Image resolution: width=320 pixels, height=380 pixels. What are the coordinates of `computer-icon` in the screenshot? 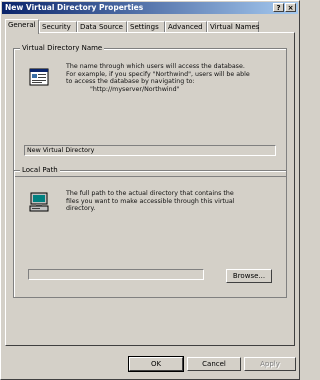 It's located at (39, 202).